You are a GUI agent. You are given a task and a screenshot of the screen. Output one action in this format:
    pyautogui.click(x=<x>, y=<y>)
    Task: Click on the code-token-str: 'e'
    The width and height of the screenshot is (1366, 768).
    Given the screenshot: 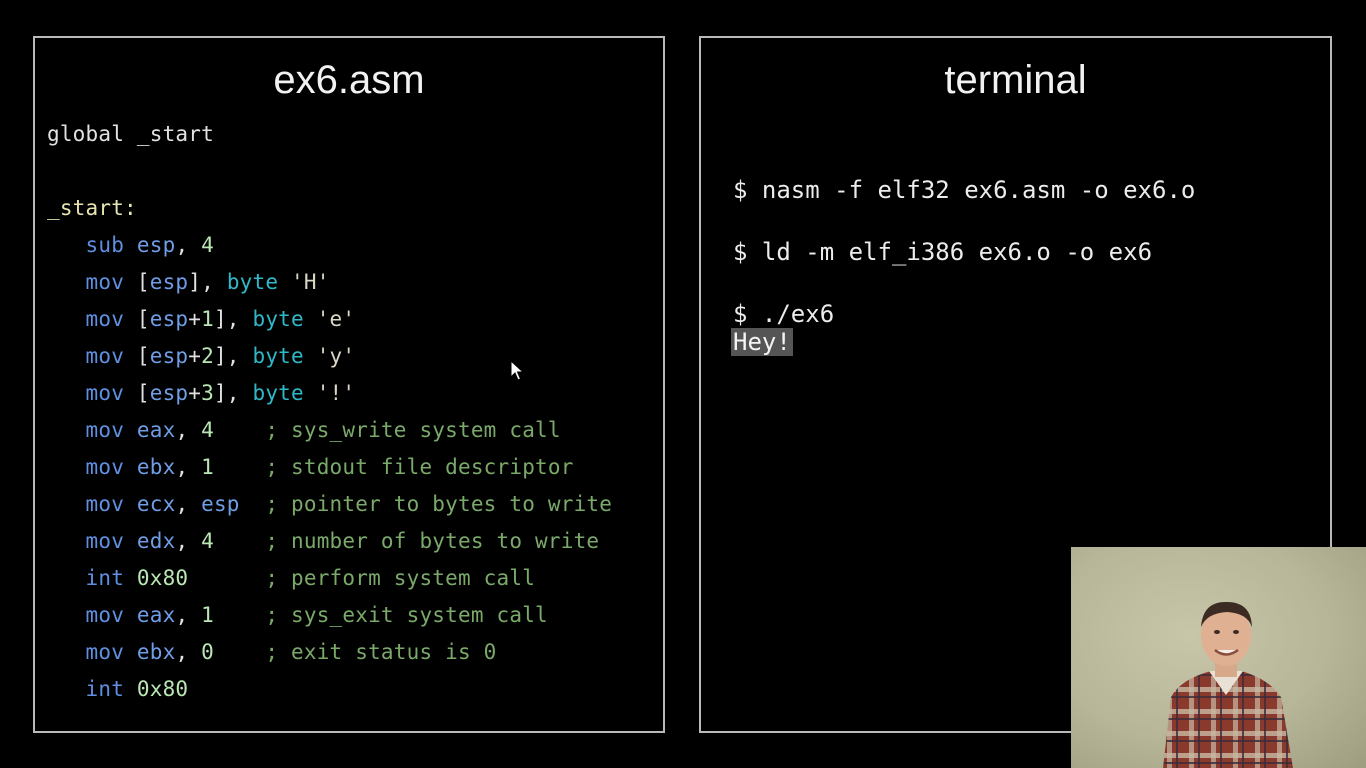 What is the action you would take?
    pyautogui.click(x=329, y=319)
    